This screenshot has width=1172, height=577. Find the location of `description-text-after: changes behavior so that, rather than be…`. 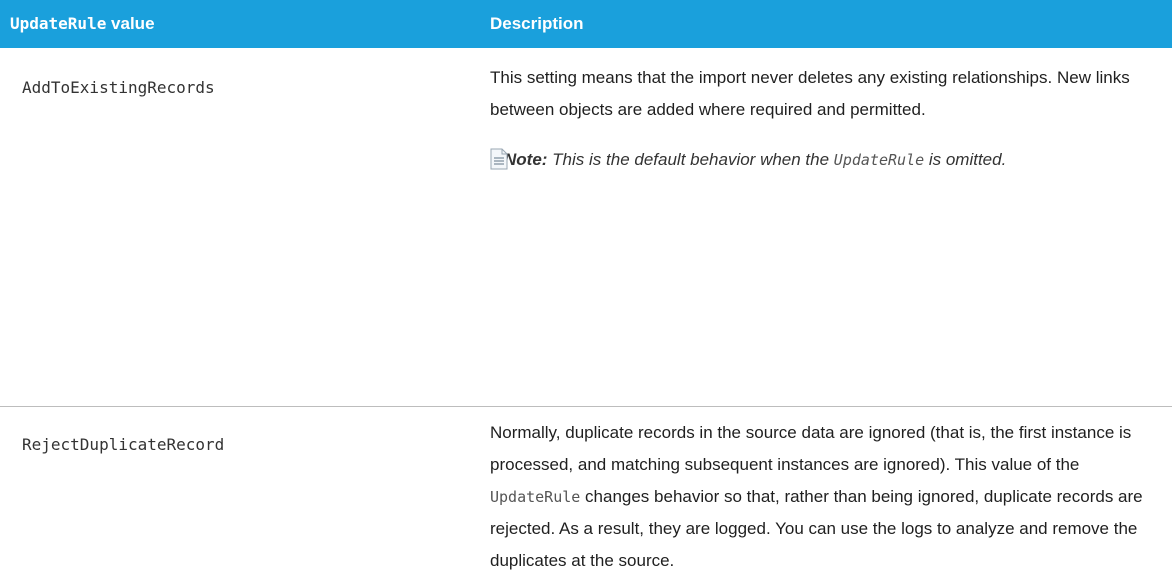

description-text-after: changes behavior so that, rather than be… is located at coordinates (816, 528).